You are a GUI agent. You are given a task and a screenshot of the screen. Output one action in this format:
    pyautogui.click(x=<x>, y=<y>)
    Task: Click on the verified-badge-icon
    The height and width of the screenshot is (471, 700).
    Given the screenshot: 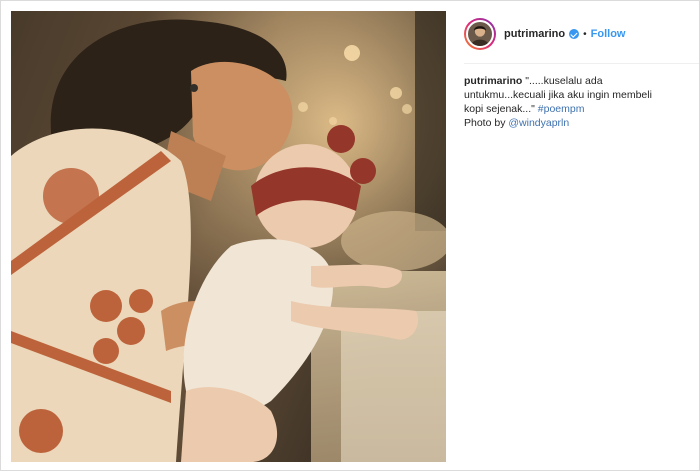 What is the action you would take?
    pyautogui.click(x=574, y=34)
    